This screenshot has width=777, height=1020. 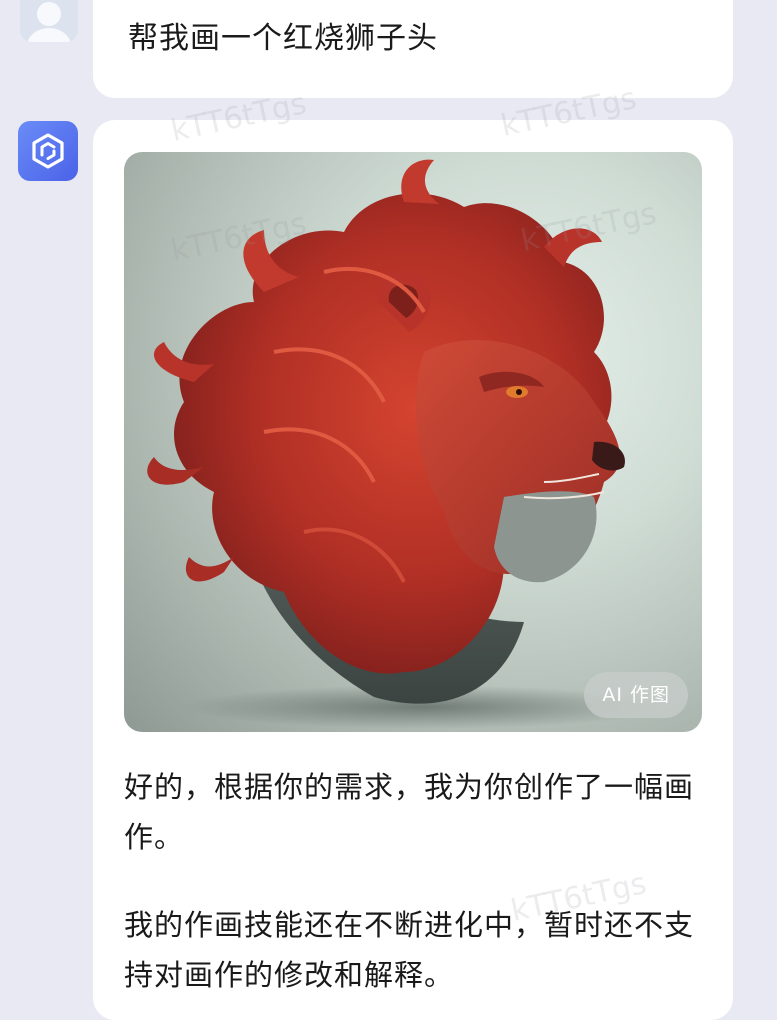 I want to click on ai-generated-badge: AI 作图, so click(x=636, y=695).